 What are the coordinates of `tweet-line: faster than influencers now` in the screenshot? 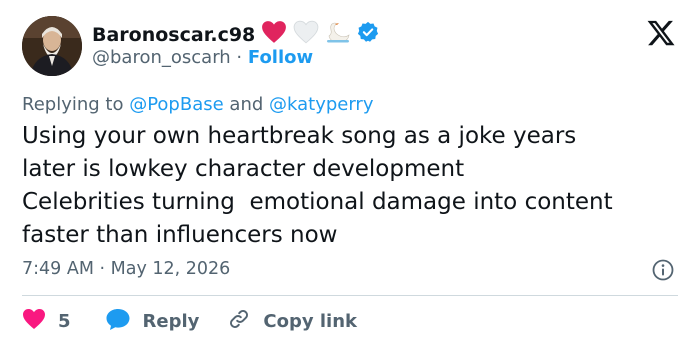 It's located at (180, 235).